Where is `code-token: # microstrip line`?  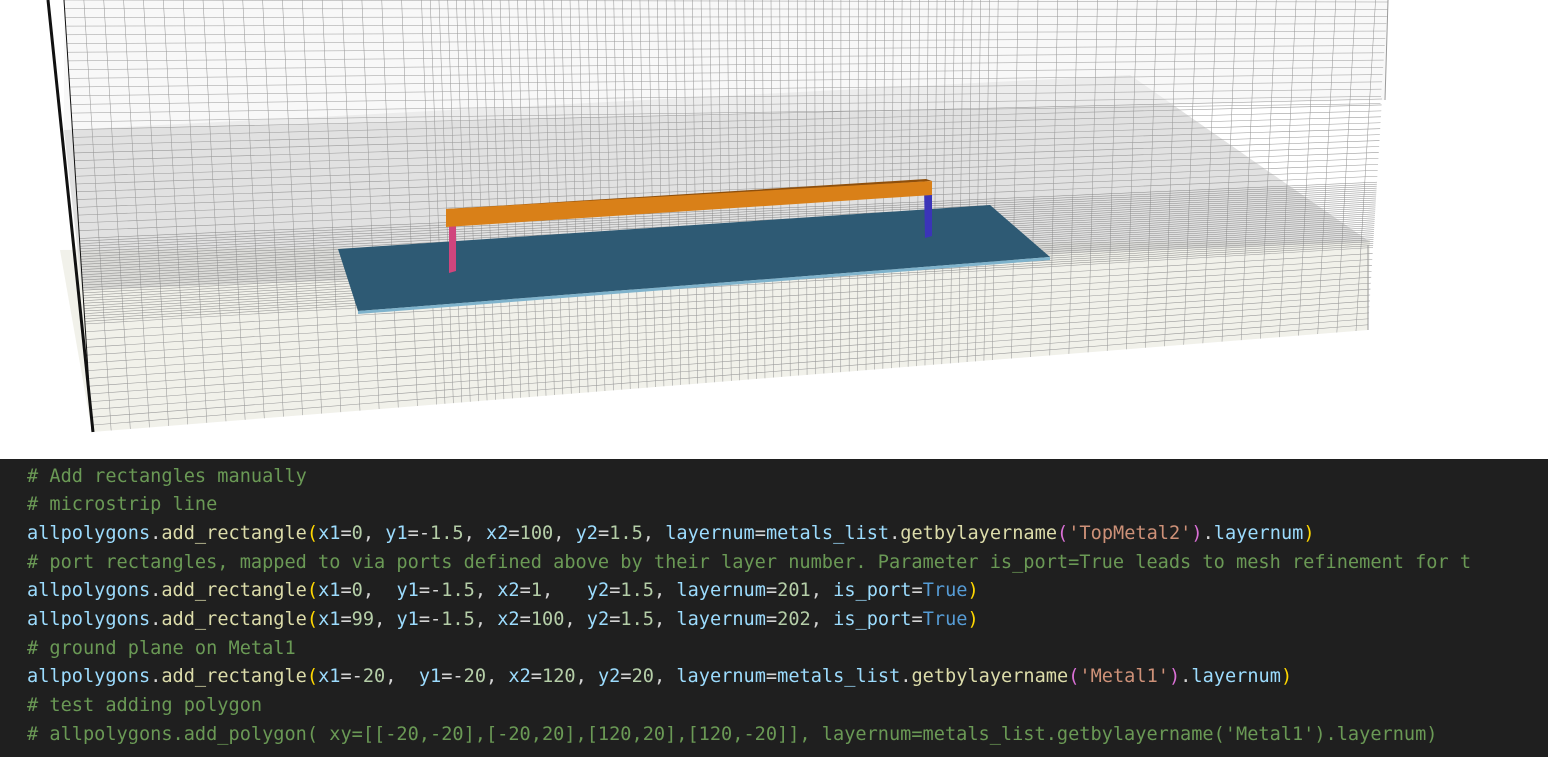
code-token: # microstrip line is located at coordinates (122, 504).